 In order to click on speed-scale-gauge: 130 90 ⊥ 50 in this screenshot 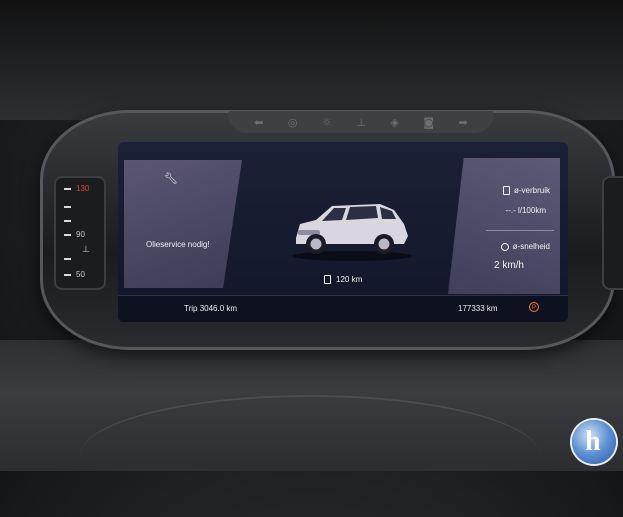, I will do `click(80, 233)`.